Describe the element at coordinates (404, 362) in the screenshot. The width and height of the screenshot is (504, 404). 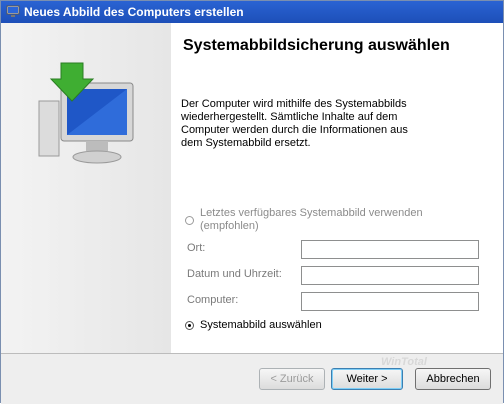
I see `wintotal-watermark: WinTotal` at that location.